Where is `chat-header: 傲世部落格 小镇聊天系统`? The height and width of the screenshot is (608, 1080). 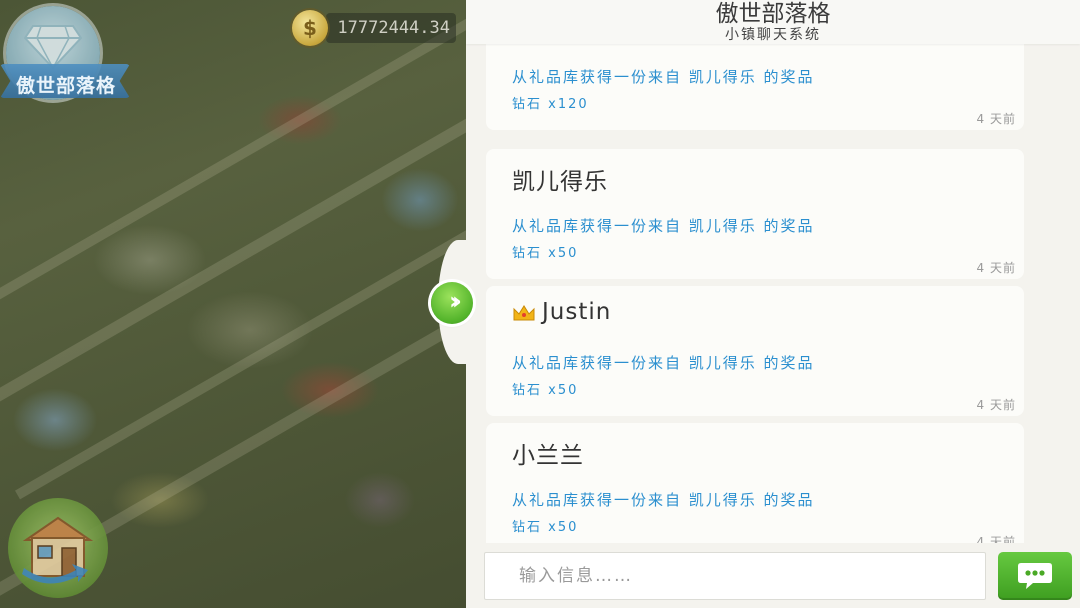 chat-header: 傲世部落格 小镇聊天系统 is located at coordinates (773, 22).